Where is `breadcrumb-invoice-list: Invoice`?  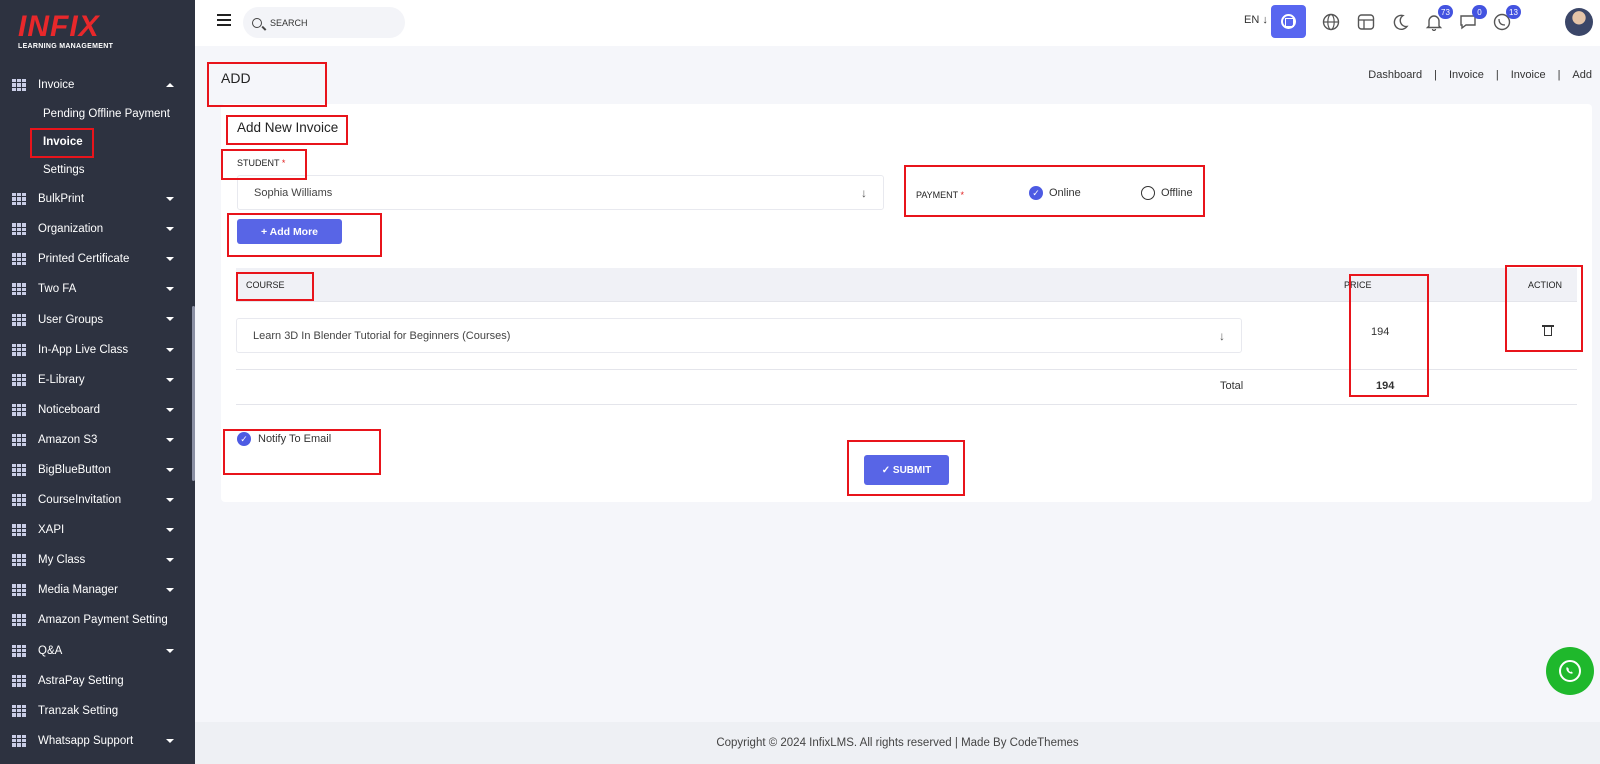
breadcrumb-invoice-list: Invoice is located at coordinates (1528, 75).